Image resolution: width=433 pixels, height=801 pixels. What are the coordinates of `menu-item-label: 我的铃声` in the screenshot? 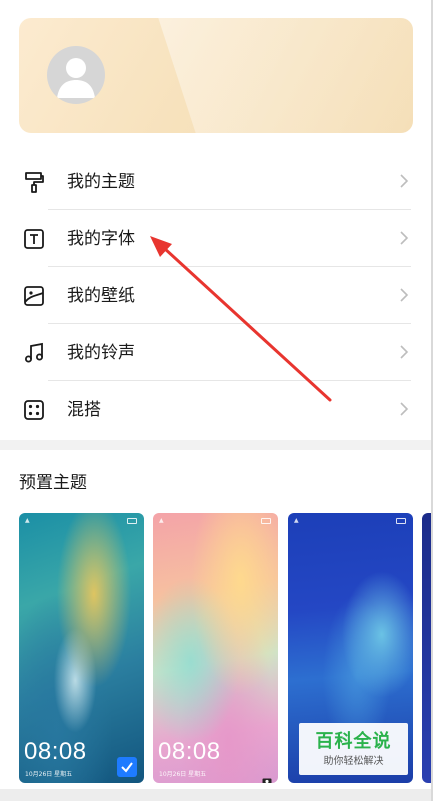 It's located at (101, 353).